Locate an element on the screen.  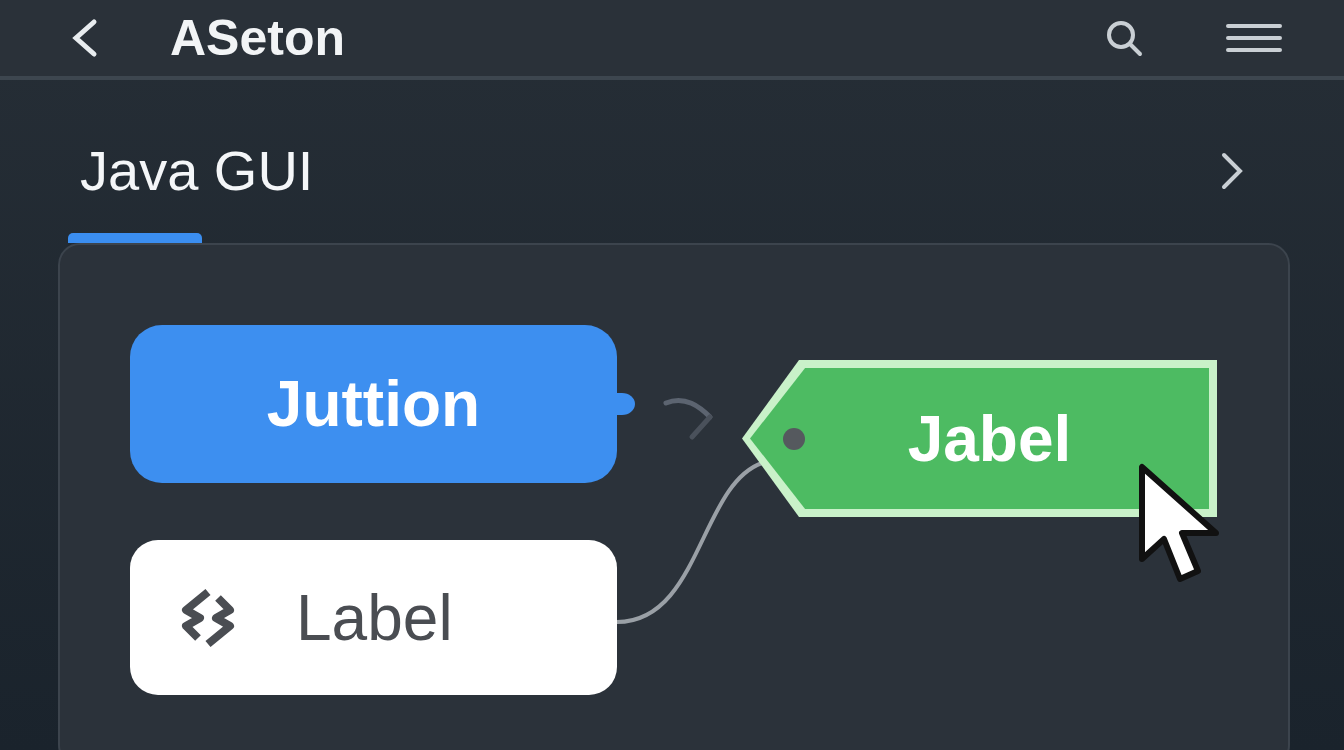
page-title: ASeton is located at coordinates (257, 38).